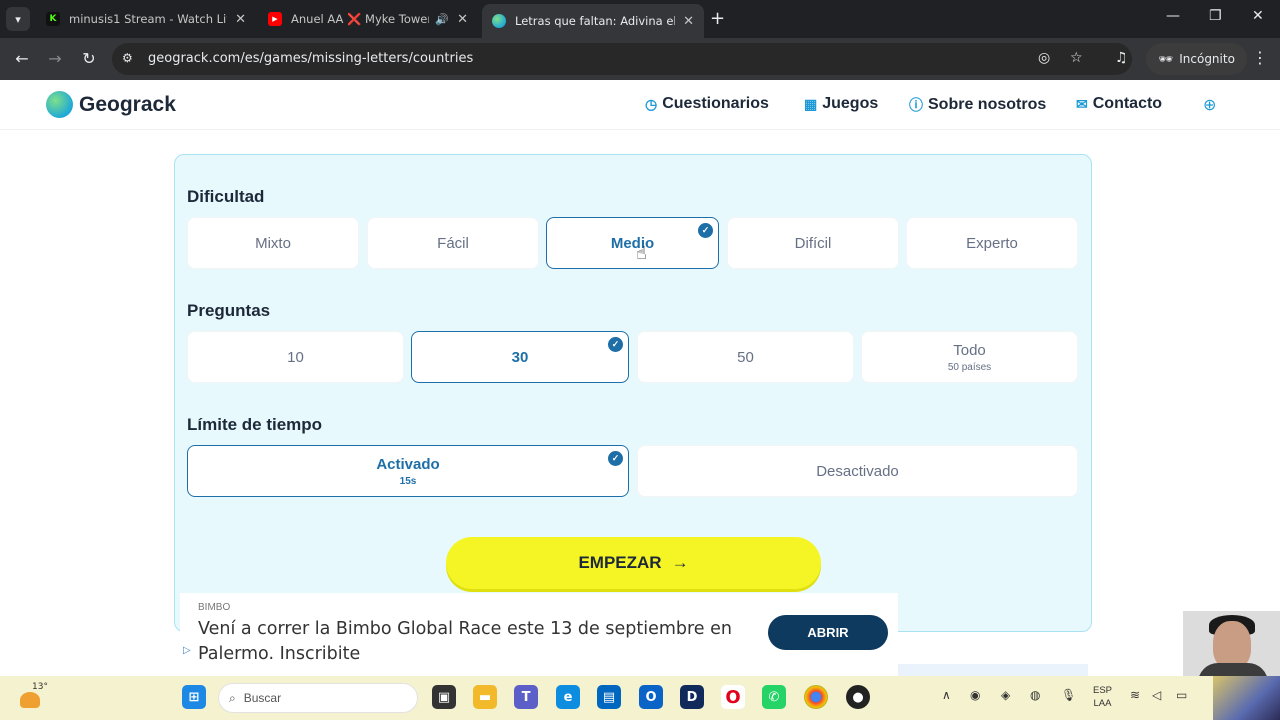  Describe the element at coordinates (651, 697) in the screenshot. I see `outlook-icon: O` at that location.